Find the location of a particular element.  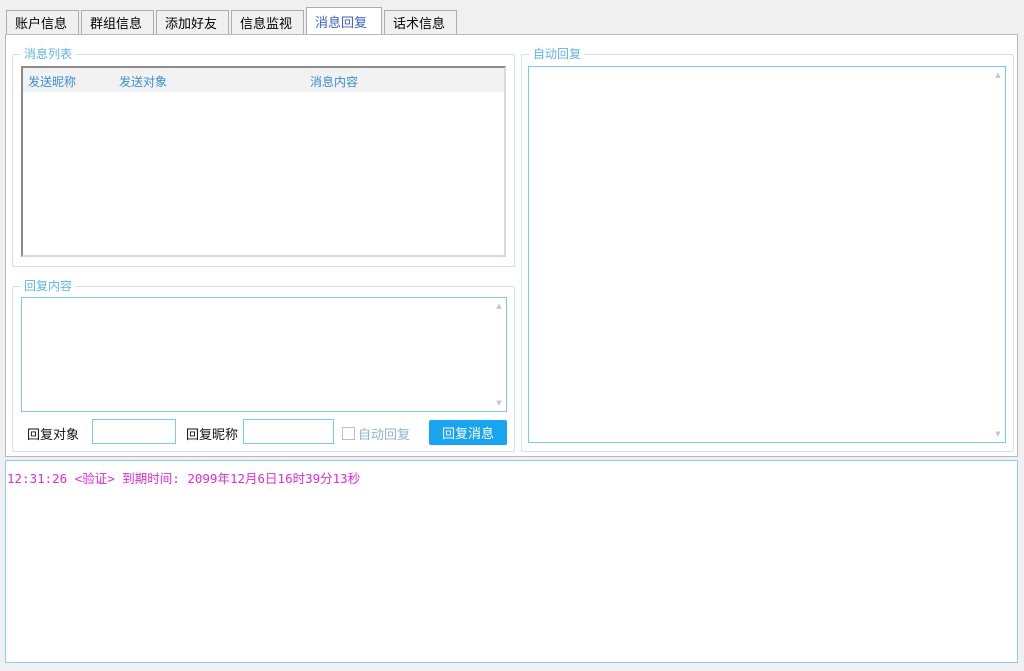

auto-reply-checkbox: 自动回复 is located at coordinates (376, 433).